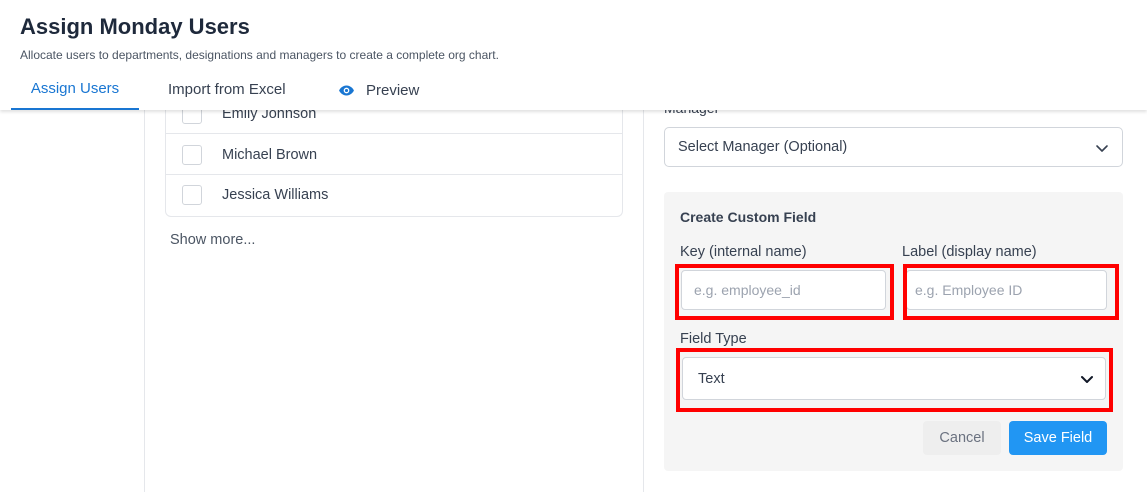 Image resolution: width=1147 pixels, height=492 pixels. What do you see at coordinates (969, 252) in the screenshot?
I see `label-label: Label (display name)` at bounding box center [969, 252].